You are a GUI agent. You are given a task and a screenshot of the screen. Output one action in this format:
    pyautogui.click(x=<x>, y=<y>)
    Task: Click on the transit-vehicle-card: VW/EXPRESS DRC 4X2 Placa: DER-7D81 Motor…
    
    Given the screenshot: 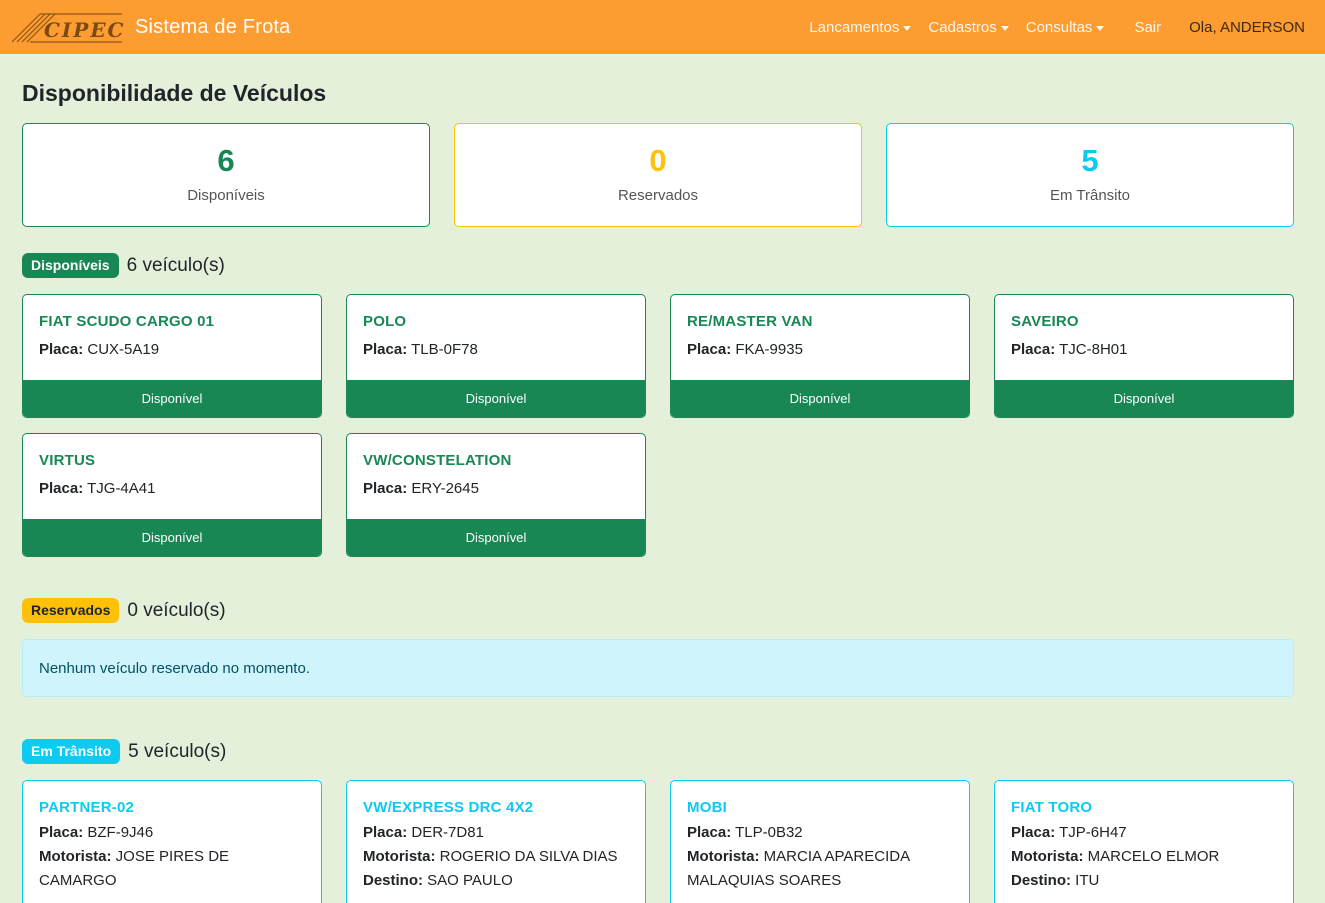 What is the action you would take?
    pyautogui.click(x=496, y=841)
    